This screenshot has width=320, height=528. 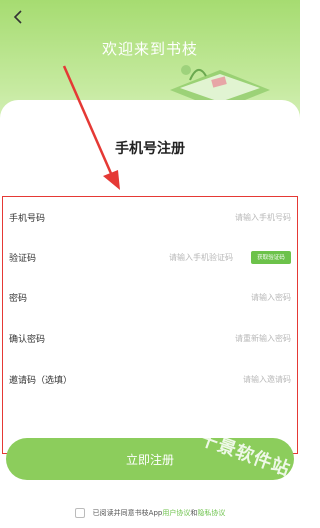 I want to click on agreement-row: 已阅读并同意书枝App 用户协议 和 隐私协议, so click(x=150, y=513).